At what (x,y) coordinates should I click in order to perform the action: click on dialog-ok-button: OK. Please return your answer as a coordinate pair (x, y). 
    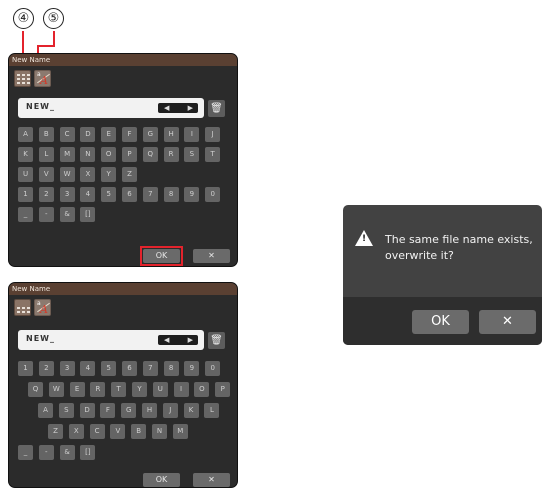
    Looking at the image, I should click on (440, 322).